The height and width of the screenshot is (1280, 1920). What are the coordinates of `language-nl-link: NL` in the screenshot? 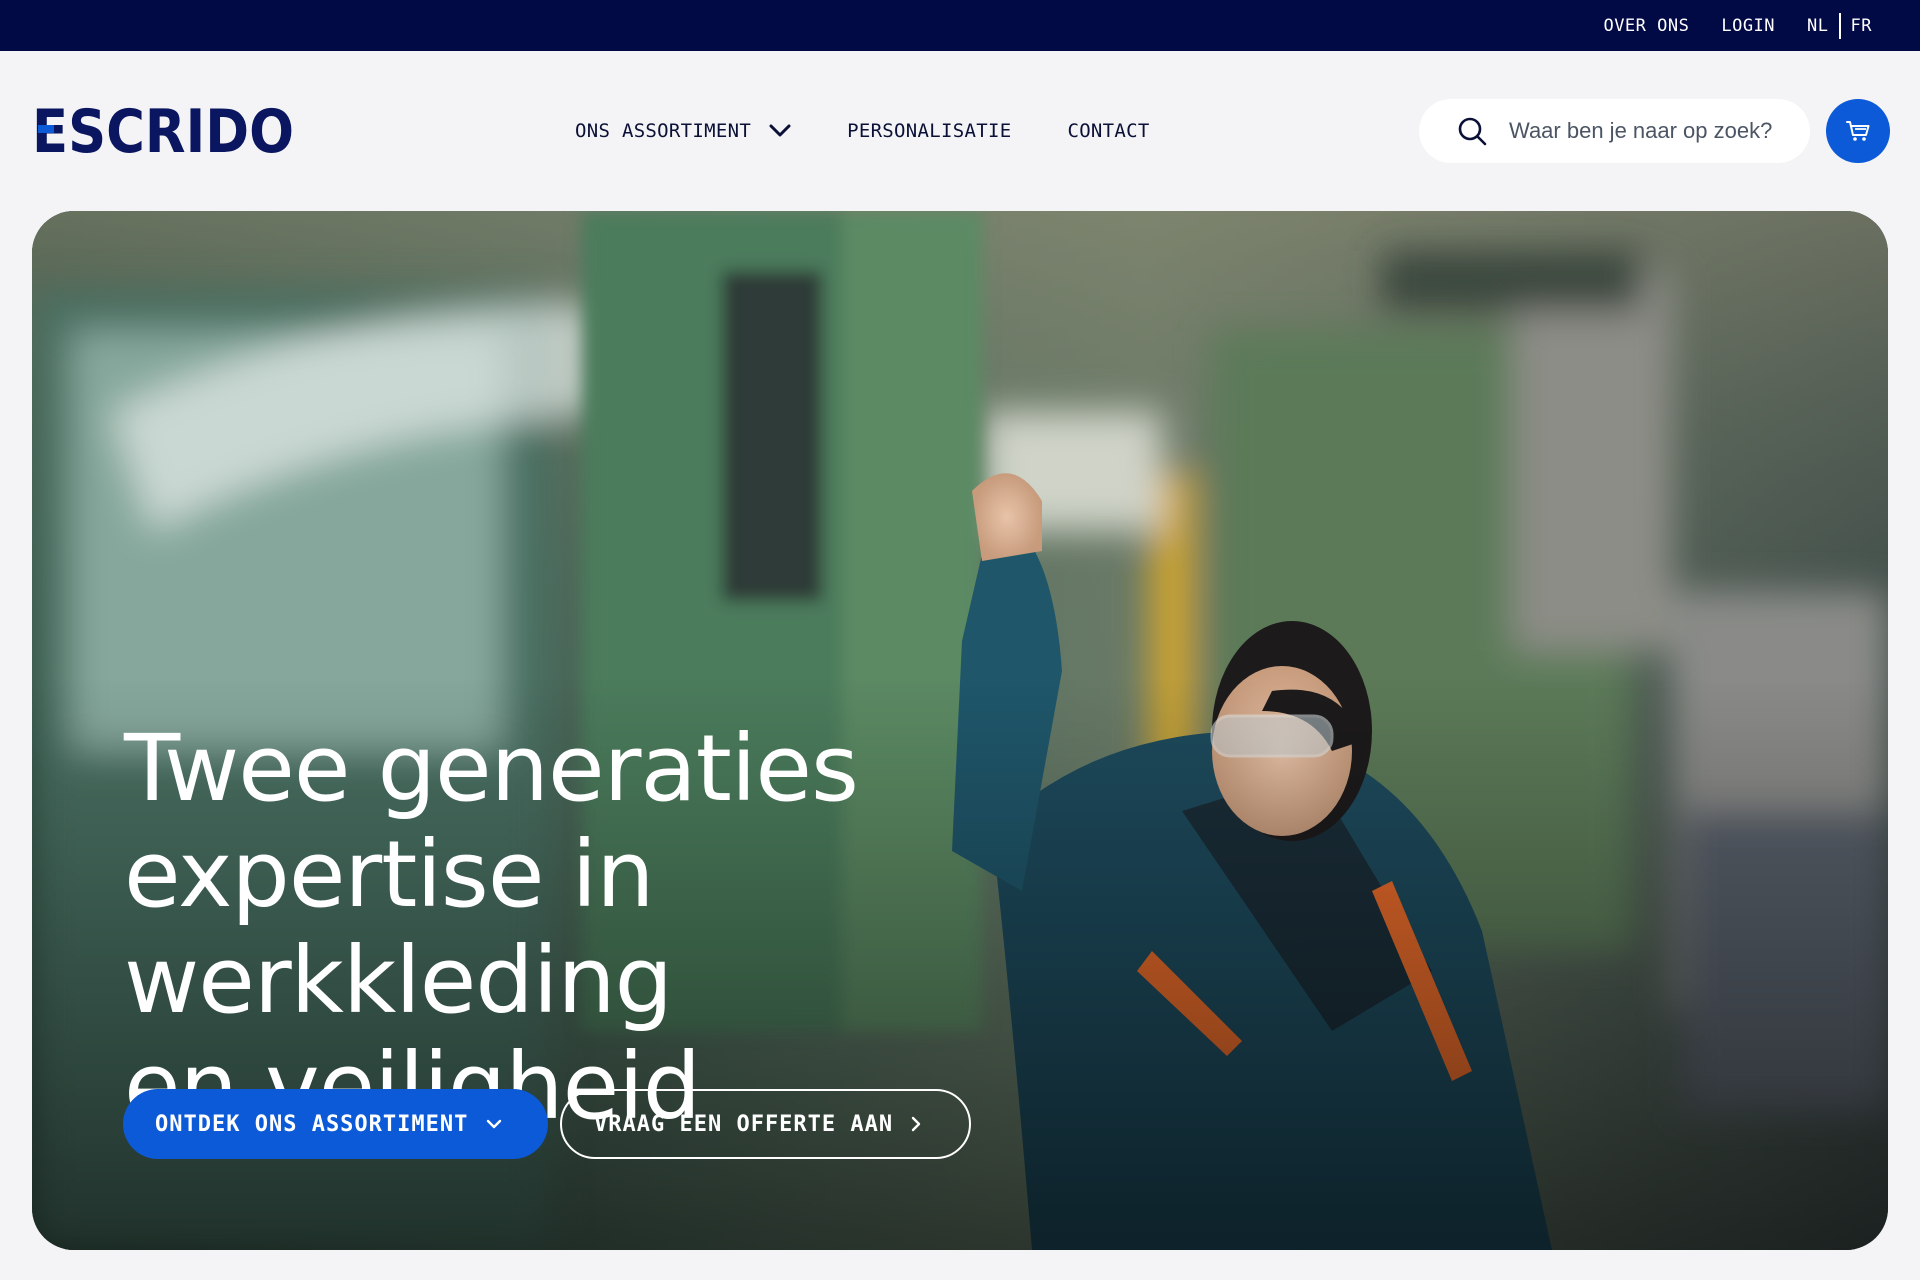 It's located at (1817, 26).